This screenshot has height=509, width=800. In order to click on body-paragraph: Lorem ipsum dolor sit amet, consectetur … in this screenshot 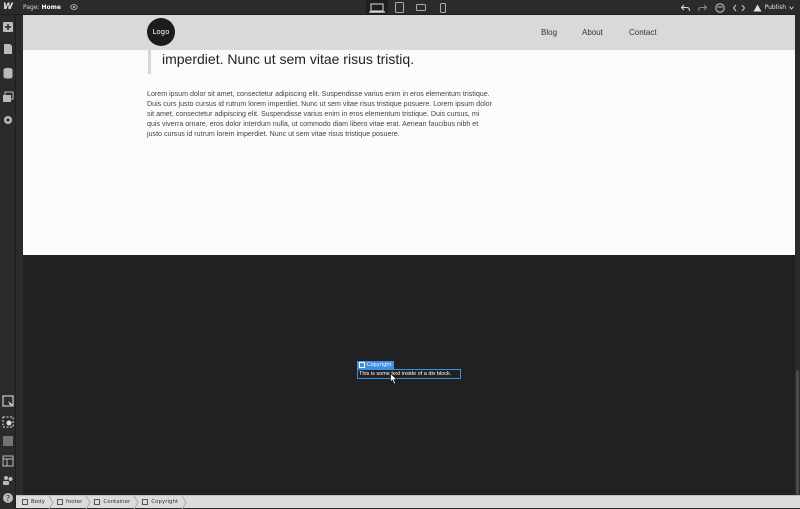, I will do `click(319, 114)`.